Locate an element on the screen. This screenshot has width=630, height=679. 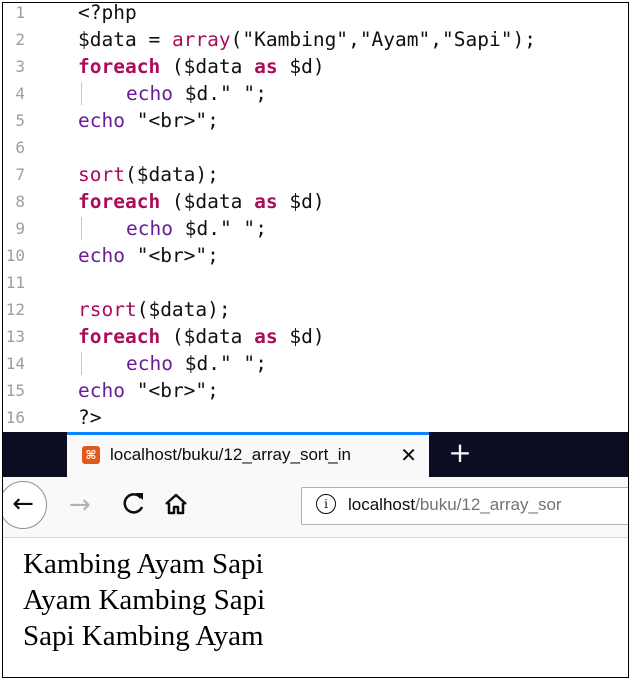
home-icon is located at coordinates (176, 504).